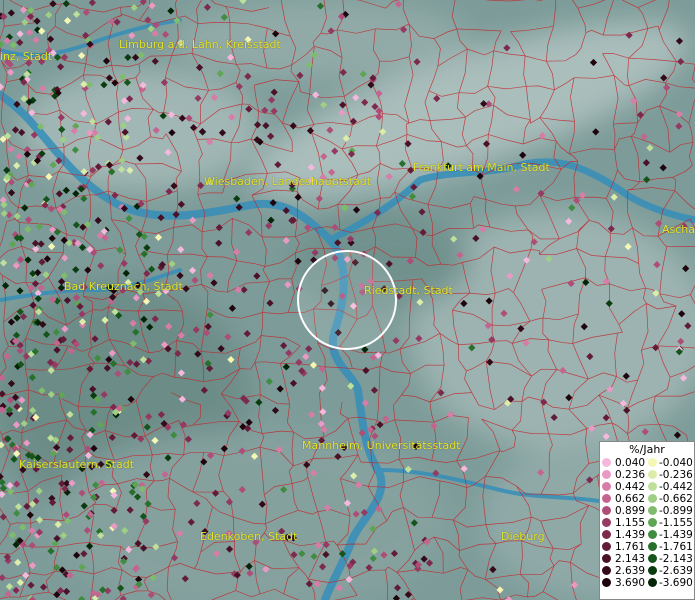 This screenshot has height=600, width=695. Describe the element at coordinates (630, 487) in the screenshot. I see `legend-value-positive: 0.442` at that location.